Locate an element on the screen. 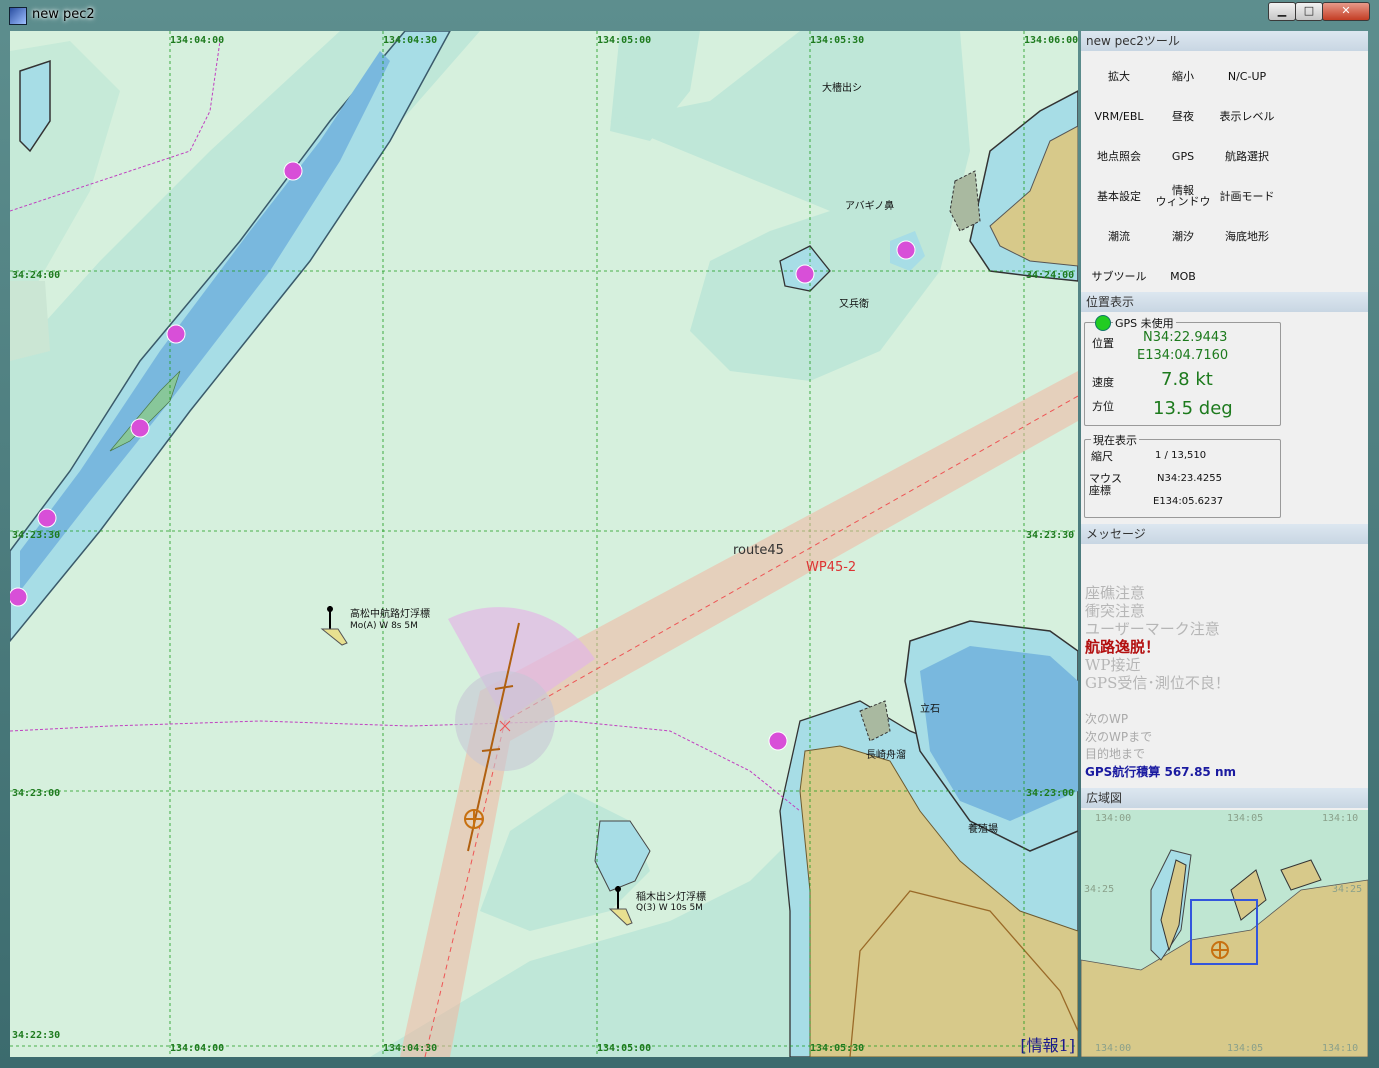 The height and width of the screenshot is (1068, 1379). place-label-tateishi: 立石 is located at coordinates (930, 709).